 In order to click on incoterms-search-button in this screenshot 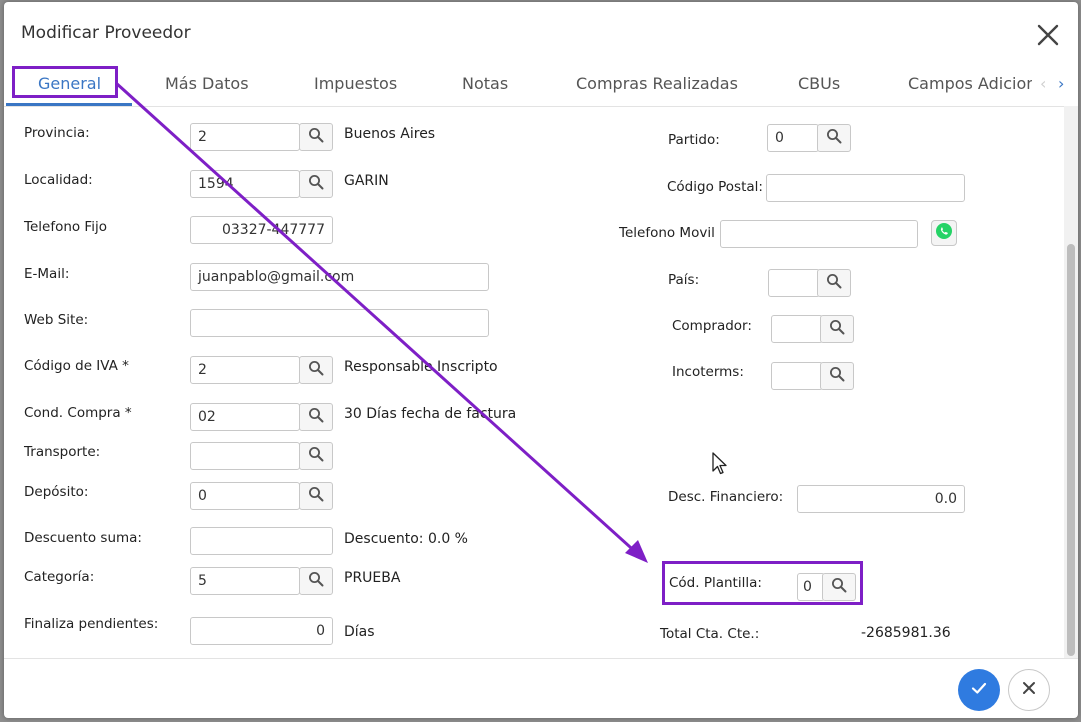, I will do `click(837, 376)`.